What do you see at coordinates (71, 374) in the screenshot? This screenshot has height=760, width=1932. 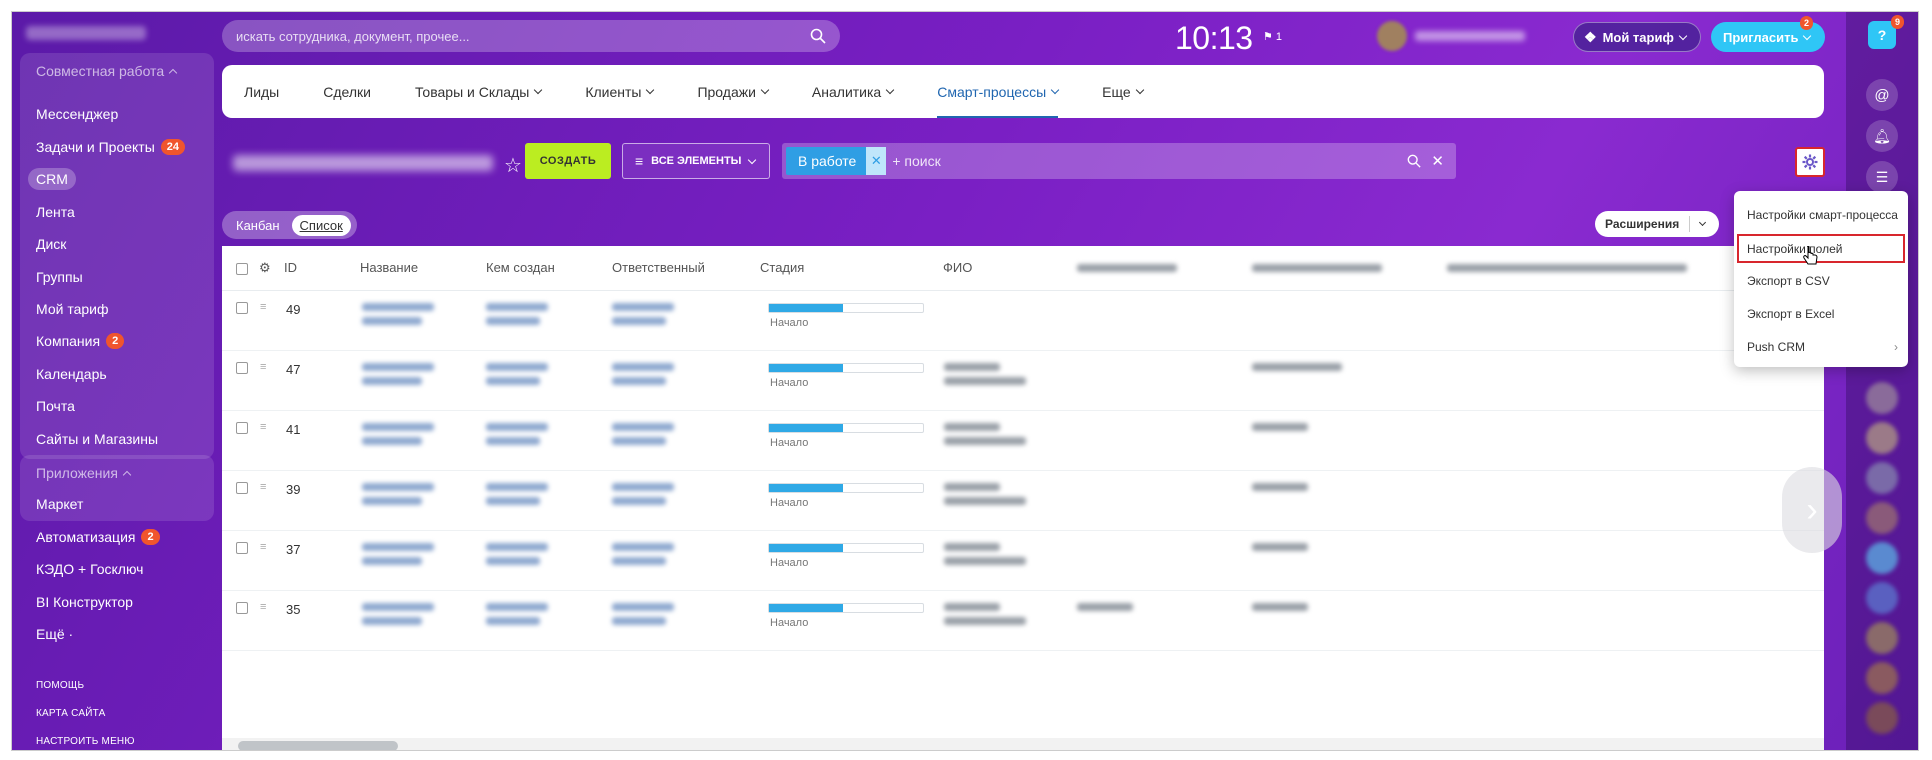 I see `sidebar-item-calendar: Календарь` at bounding box center [71, 374].